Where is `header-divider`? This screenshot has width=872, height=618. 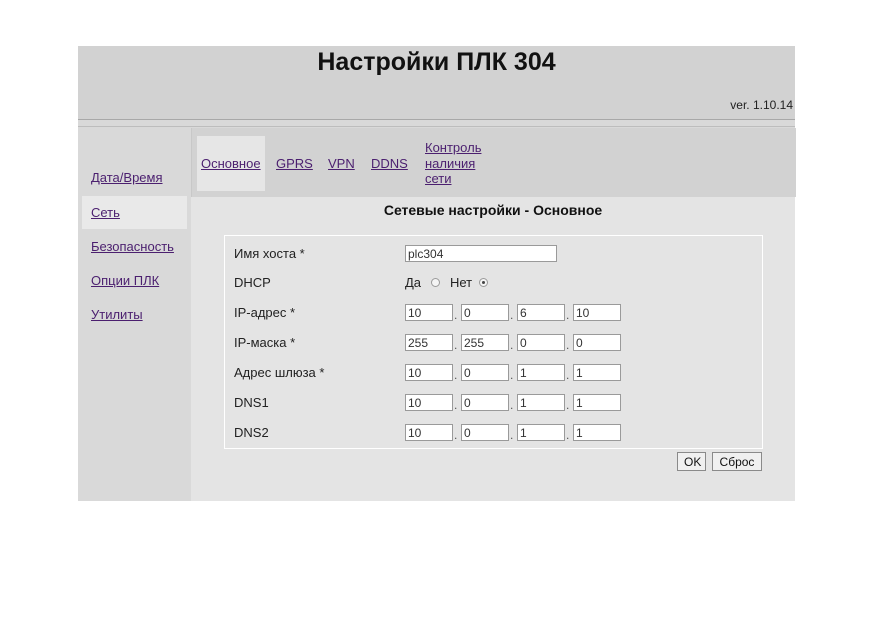
header-divider is located at coordinates (436, 123).